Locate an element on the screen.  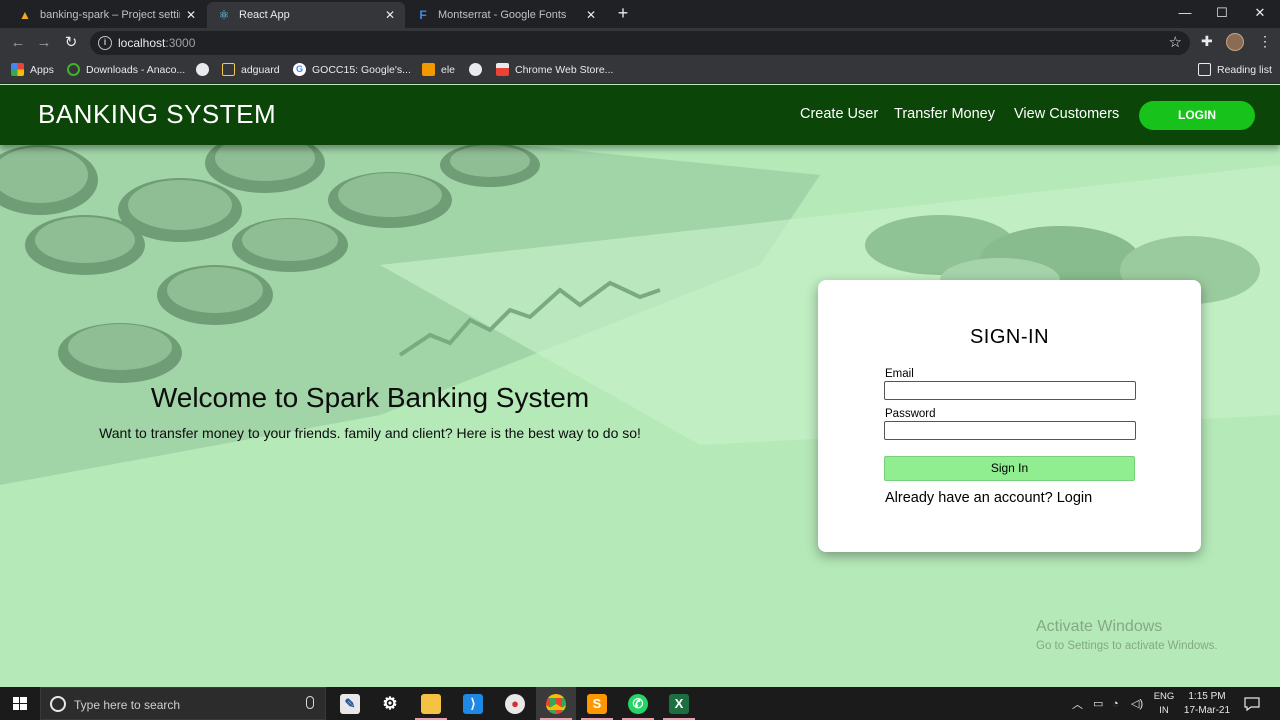
sublime-icon: S is located at coordinates (597, 703).